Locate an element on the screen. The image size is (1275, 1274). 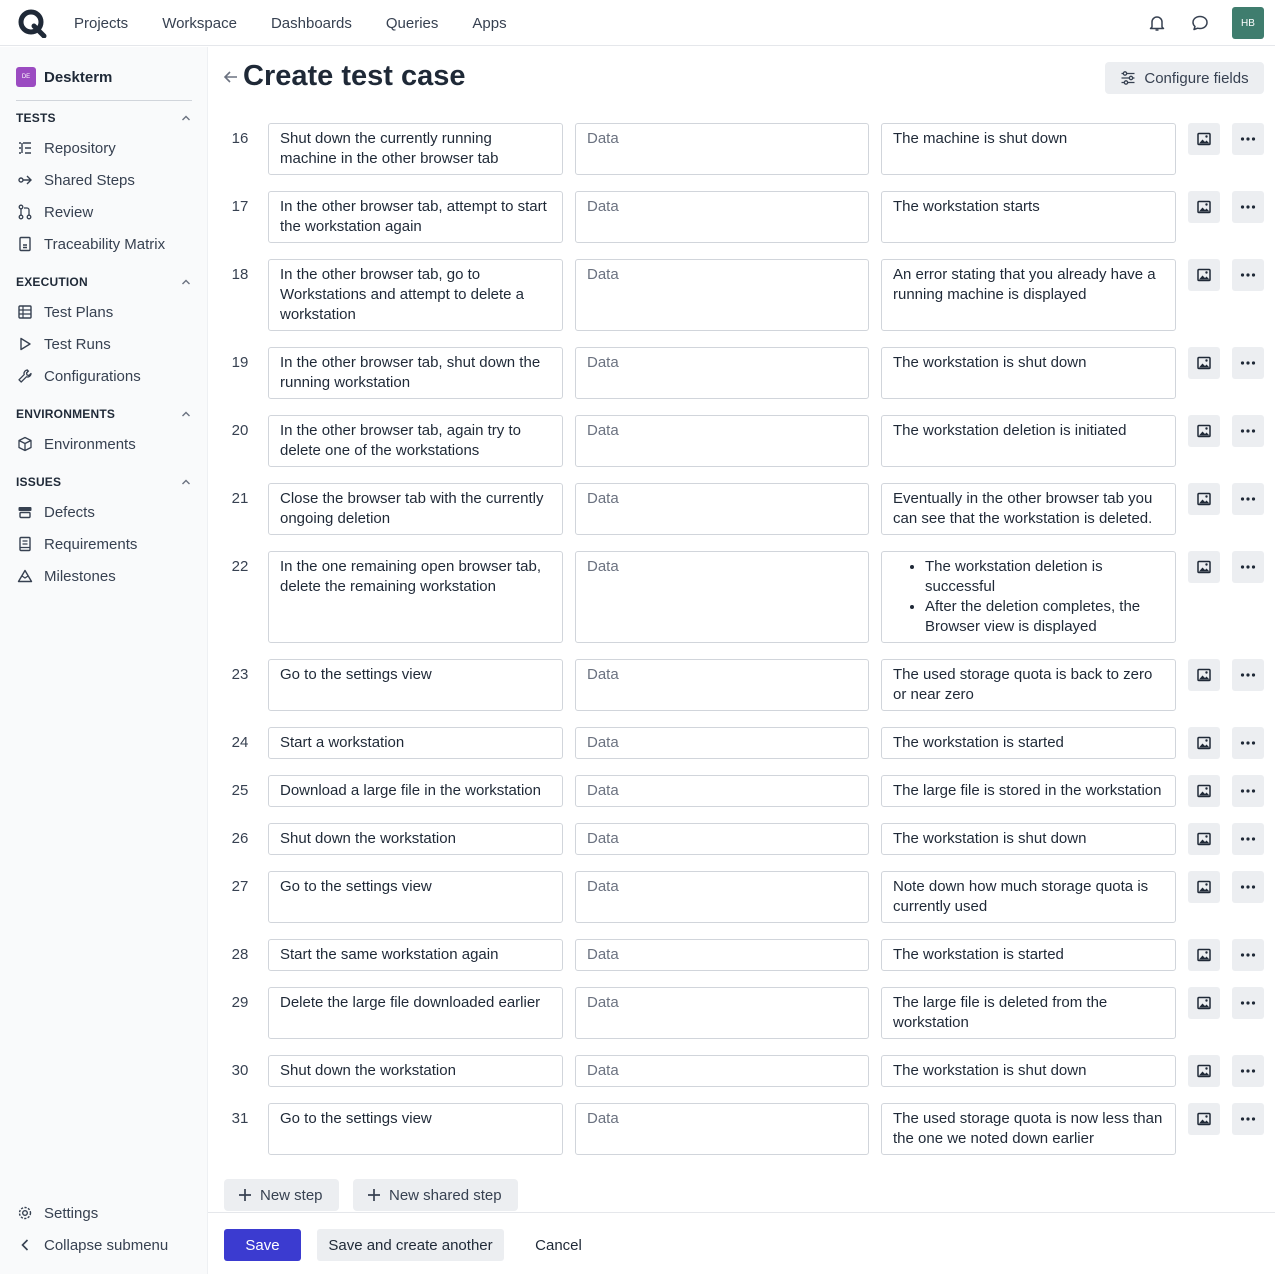
sidebar-item-requirements: Requirements is located at coordinates (76, 544).